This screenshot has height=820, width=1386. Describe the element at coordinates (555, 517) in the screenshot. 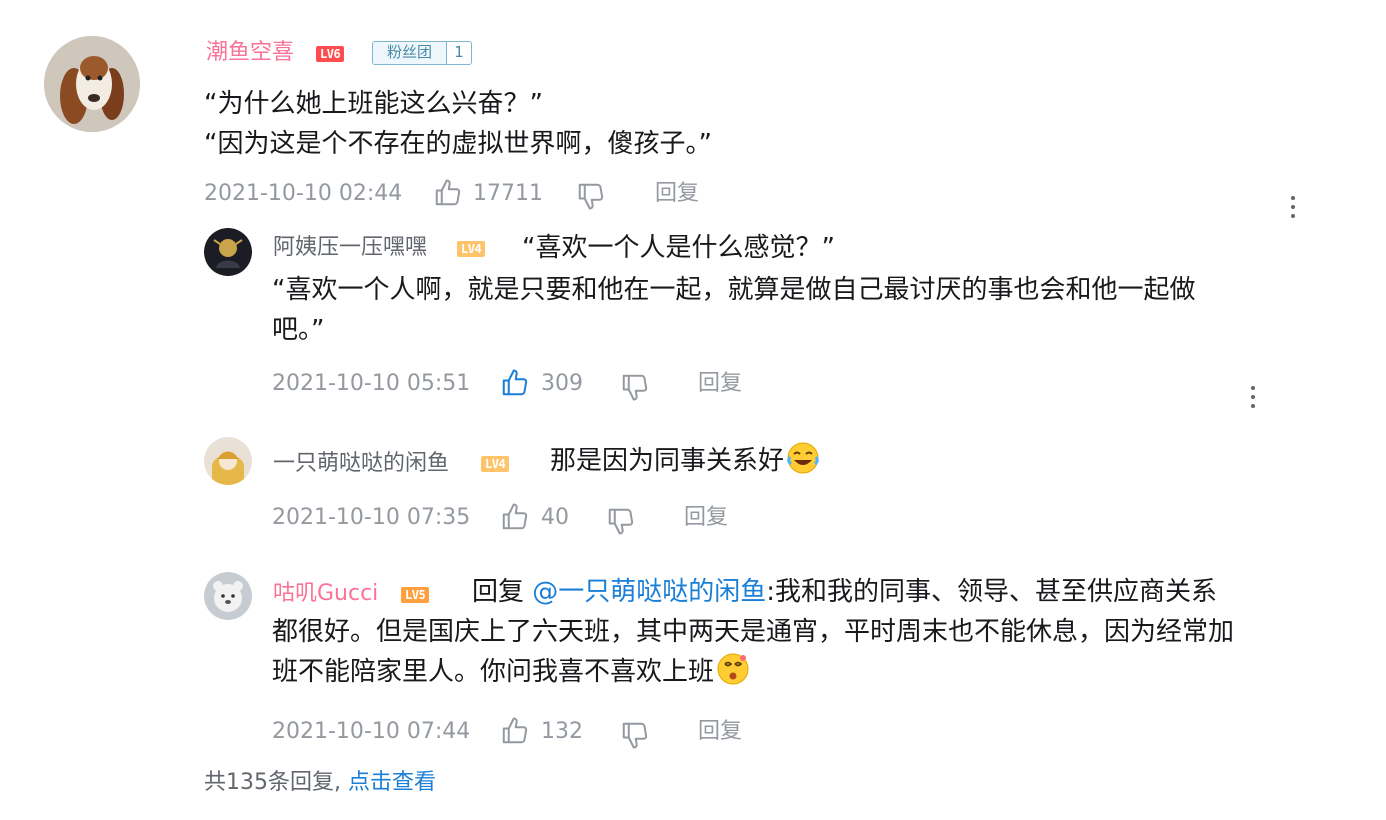

I see `like-count: 40` at that location.